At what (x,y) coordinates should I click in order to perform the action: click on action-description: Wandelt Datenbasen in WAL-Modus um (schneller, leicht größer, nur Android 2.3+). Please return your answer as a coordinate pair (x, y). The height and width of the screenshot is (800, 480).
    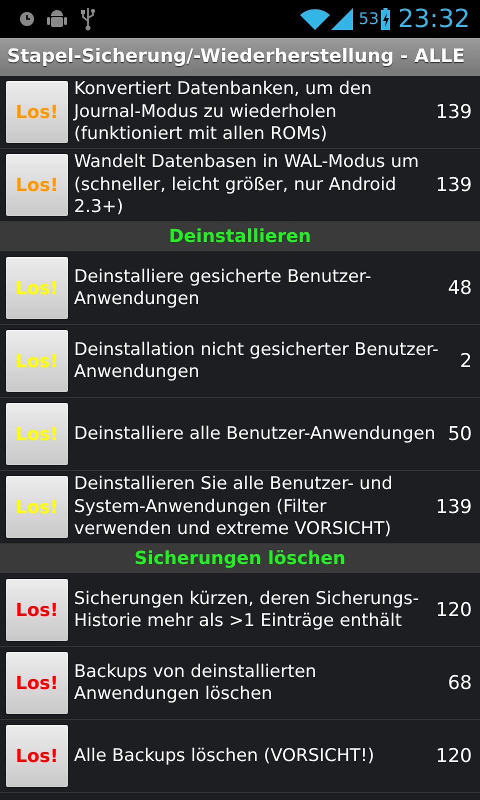
    Looking at the image, I should click on (247, 185).